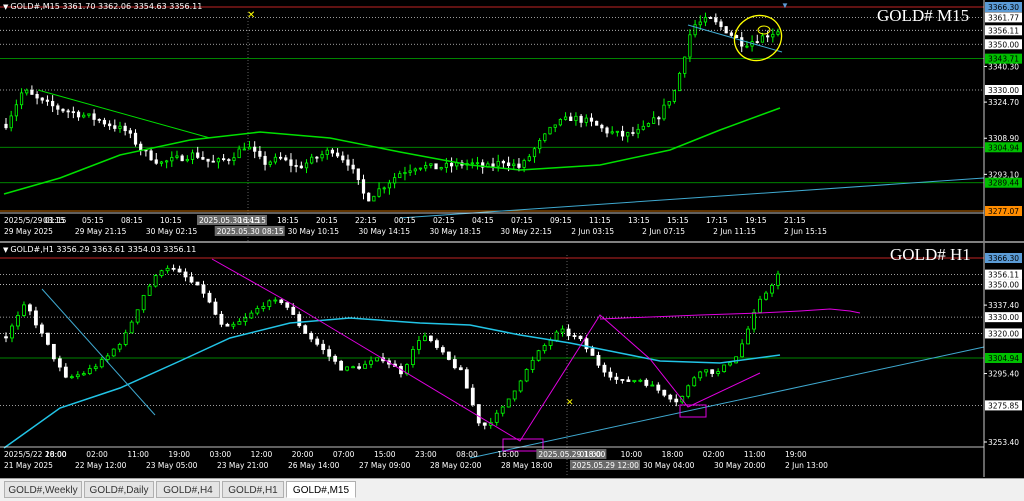 The image size is (1024, 501). Describe the element at coordinates (1003, 333) in the screenshot. I see `price-label: 3320.00` at that location.